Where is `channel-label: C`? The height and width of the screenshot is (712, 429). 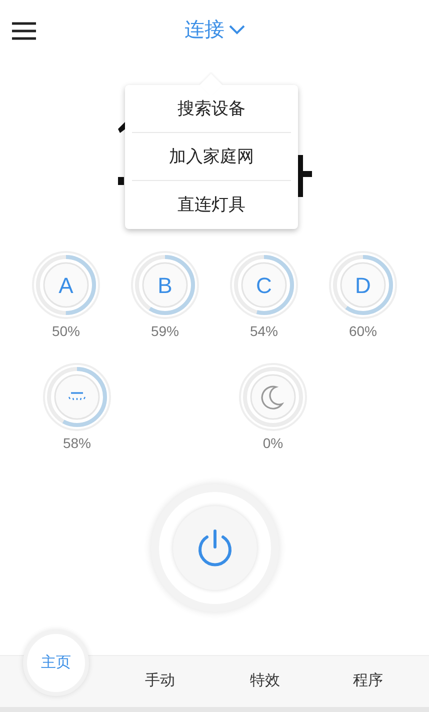 channel-label: C is located at coordinates (264, 285).